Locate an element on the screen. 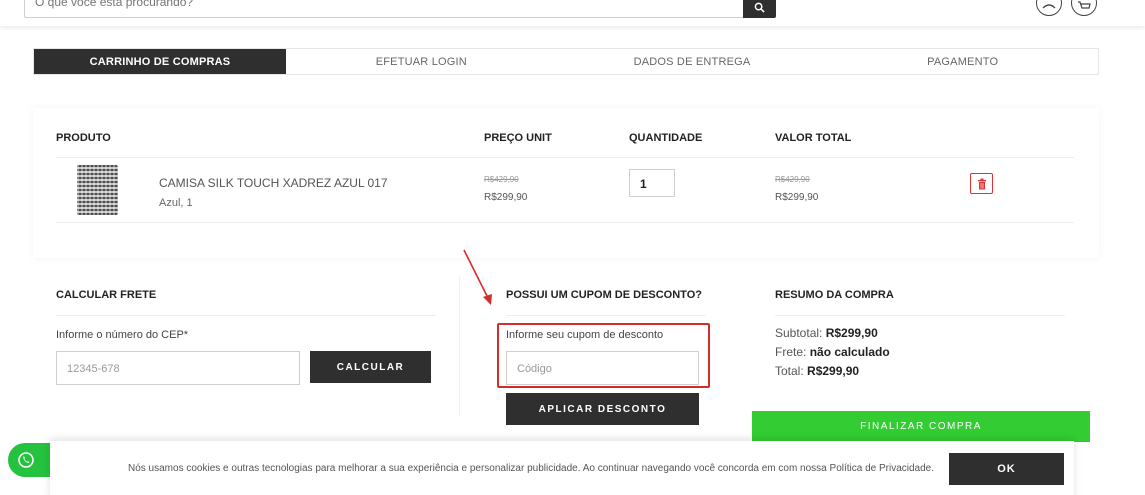 The width and height of the screenshot is (1145, 495). coupon-title: POSSUI UM CUPOM DE DESCONTO? is located at coordinates (604, 295).